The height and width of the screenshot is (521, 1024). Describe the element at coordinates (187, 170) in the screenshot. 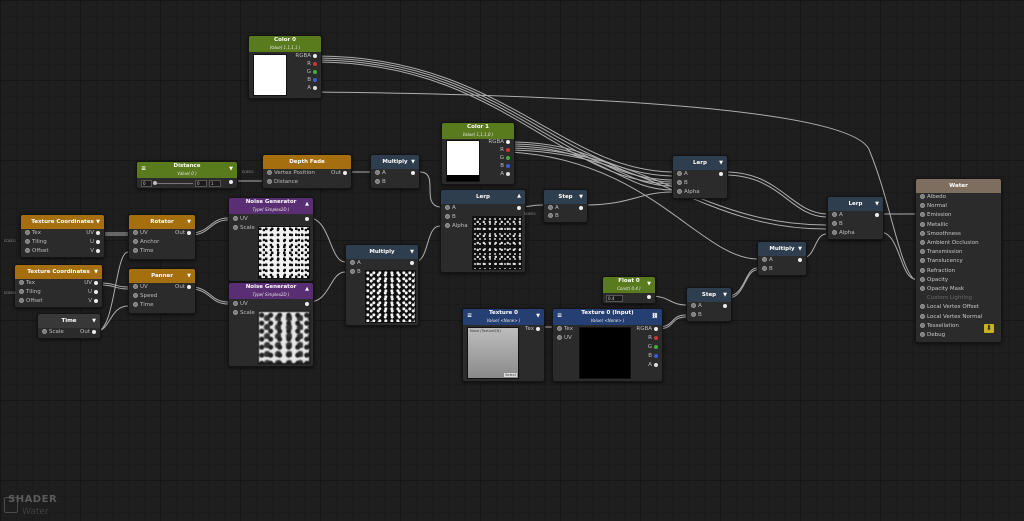

I see `node-header: ≡ Distance Value( 0 ) ▼` at that location.